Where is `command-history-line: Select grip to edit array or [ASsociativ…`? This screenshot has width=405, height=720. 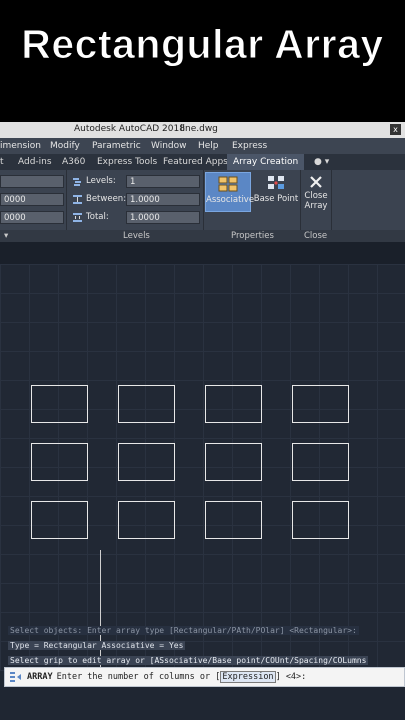 command-history-line: Select grip to edit array or [ASsociativ… is located at coordinates (188, 660).